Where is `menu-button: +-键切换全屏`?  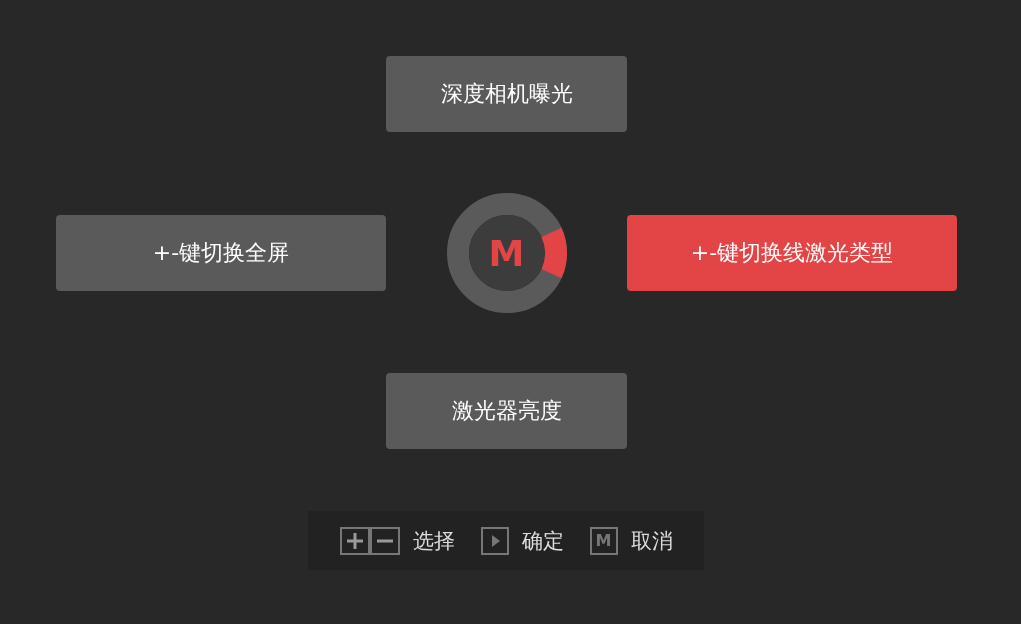 menu-button: +-键切换全屏 is located at coordinates (221, 253).